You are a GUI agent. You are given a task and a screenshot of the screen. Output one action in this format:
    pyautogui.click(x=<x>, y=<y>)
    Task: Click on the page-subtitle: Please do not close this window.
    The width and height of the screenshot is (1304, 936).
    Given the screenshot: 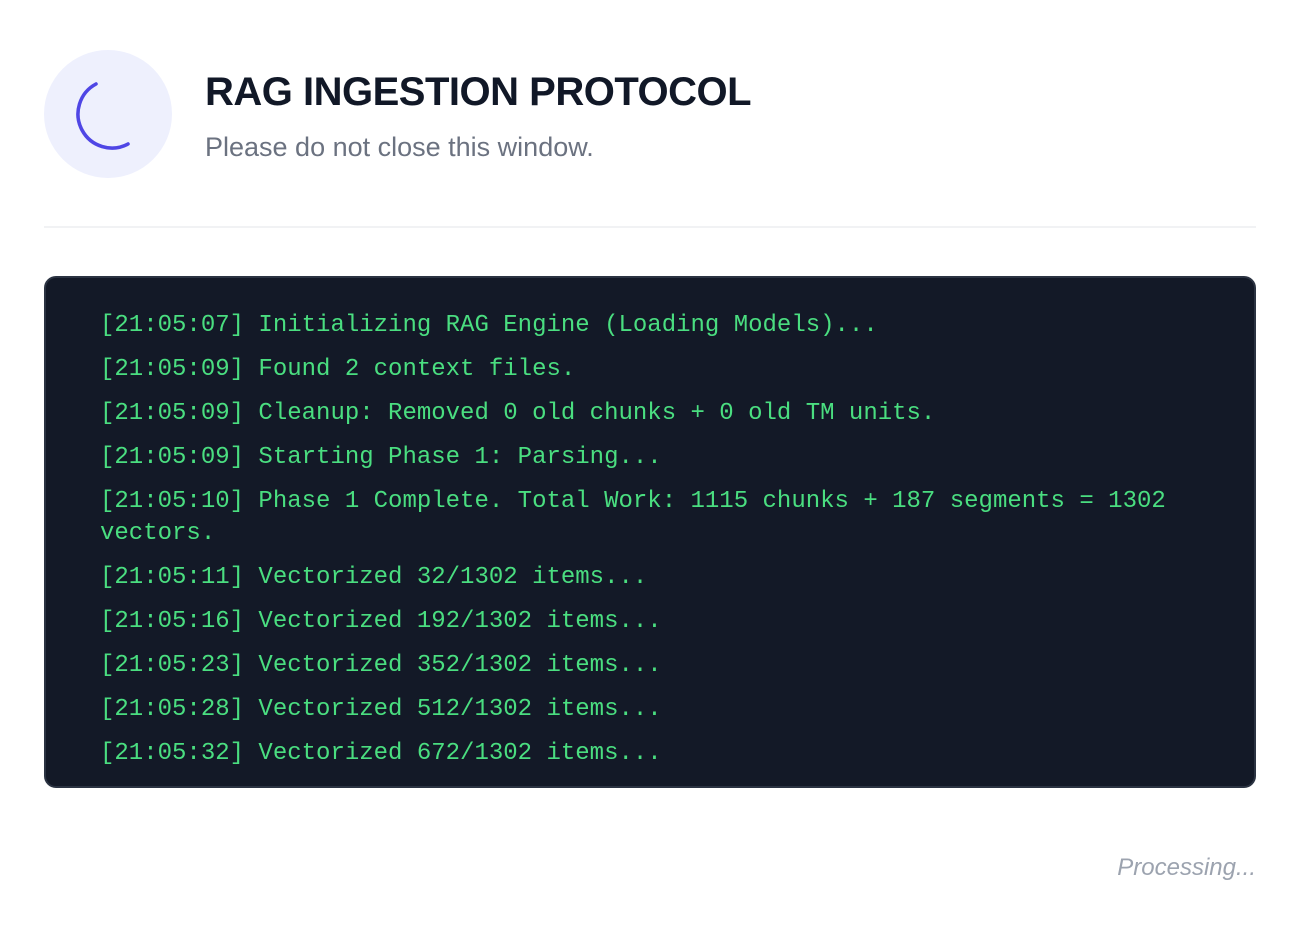 What is the action you would take?
    pyautogui.click(x=399, y=147)
    